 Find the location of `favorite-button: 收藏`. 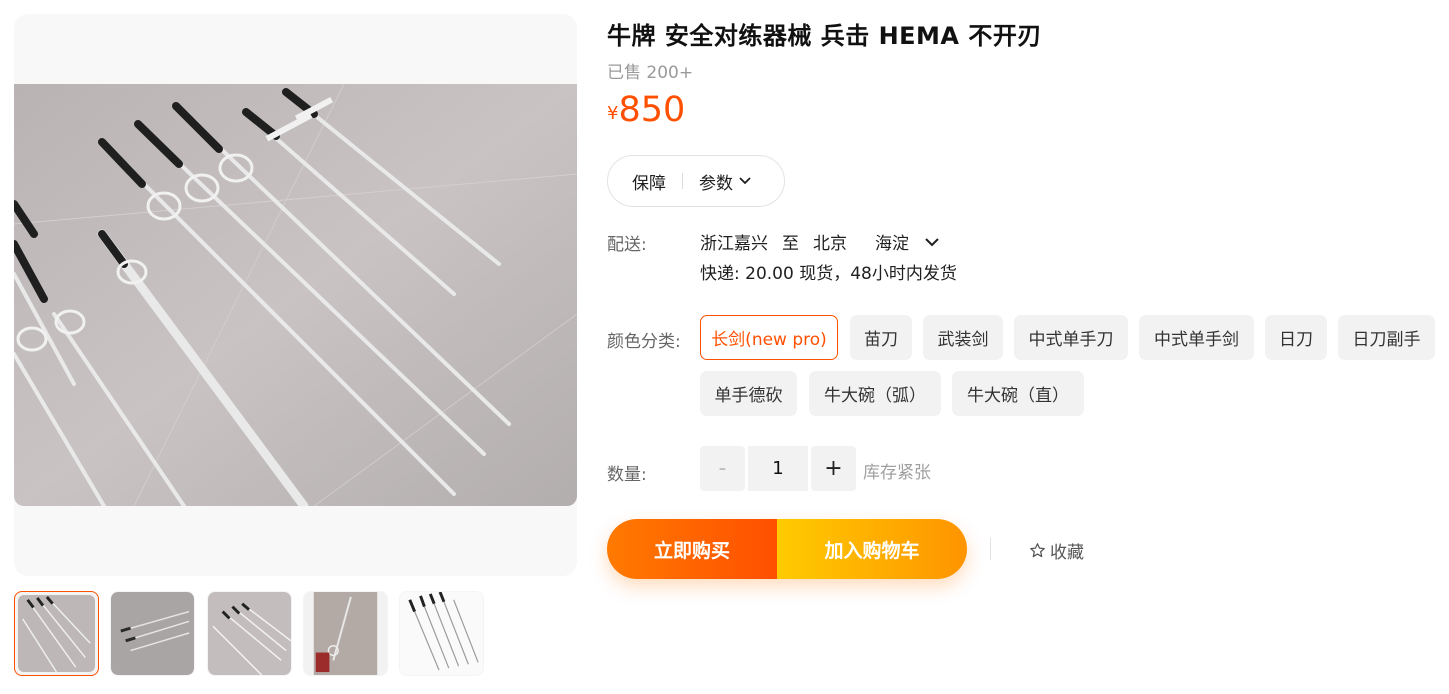

favorite-button: 收藏 is located at coordinates (1056, 550).